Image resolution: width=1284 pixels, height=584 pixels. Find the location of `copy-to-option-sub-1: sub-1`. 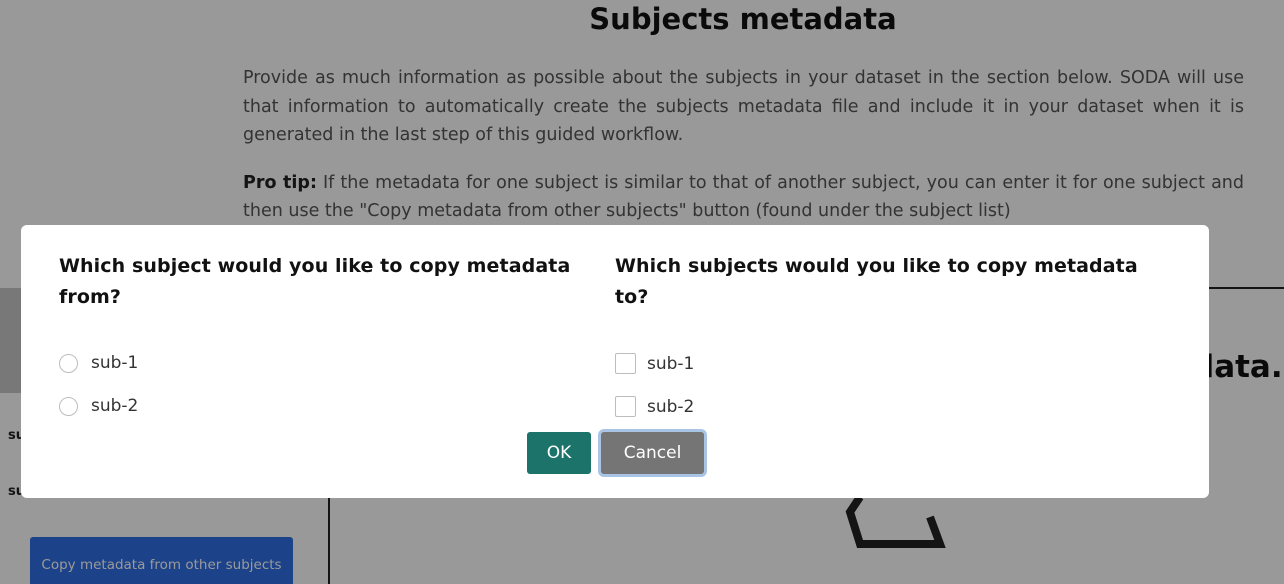

copy-to-option-sub-1: sub-1 is located at coordinates (654, 363).